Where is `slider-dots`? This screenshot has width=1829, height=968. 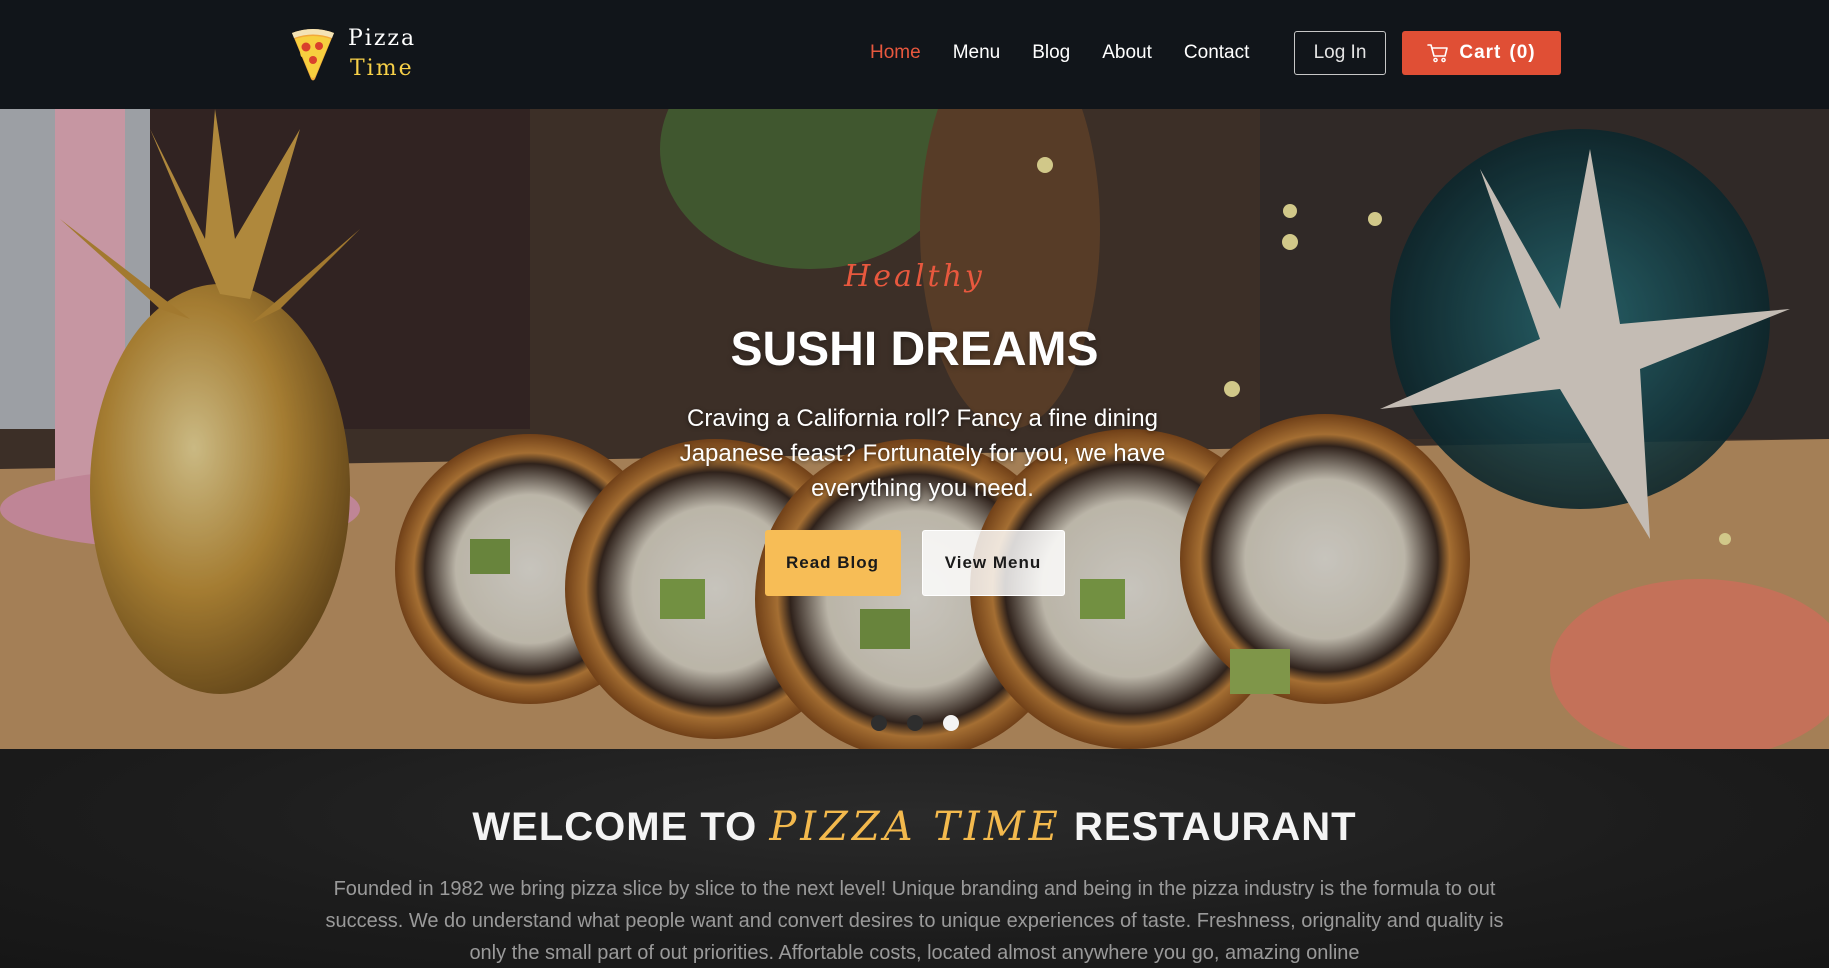 slider-dots is located at coordinates (914, 723).